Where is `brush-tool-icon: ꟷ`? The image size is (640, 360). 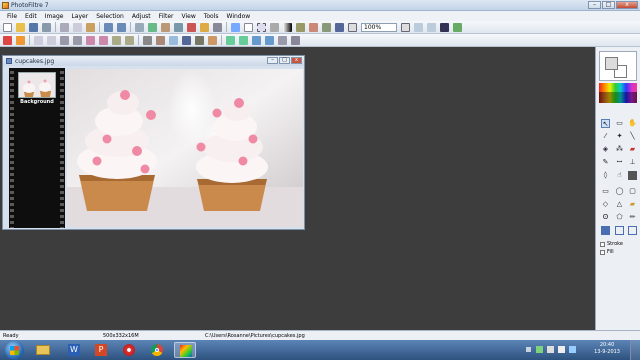
brush-tool-icon: ꟷ is located at coordinates (619, 162).